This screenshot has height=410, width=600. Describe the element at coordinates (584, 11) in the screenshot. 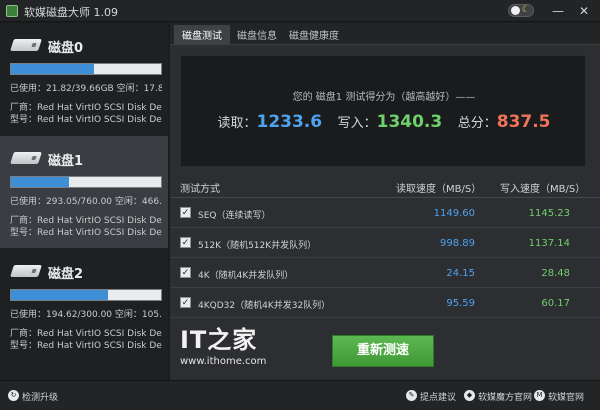

I see `close-button: ✕` at that location.